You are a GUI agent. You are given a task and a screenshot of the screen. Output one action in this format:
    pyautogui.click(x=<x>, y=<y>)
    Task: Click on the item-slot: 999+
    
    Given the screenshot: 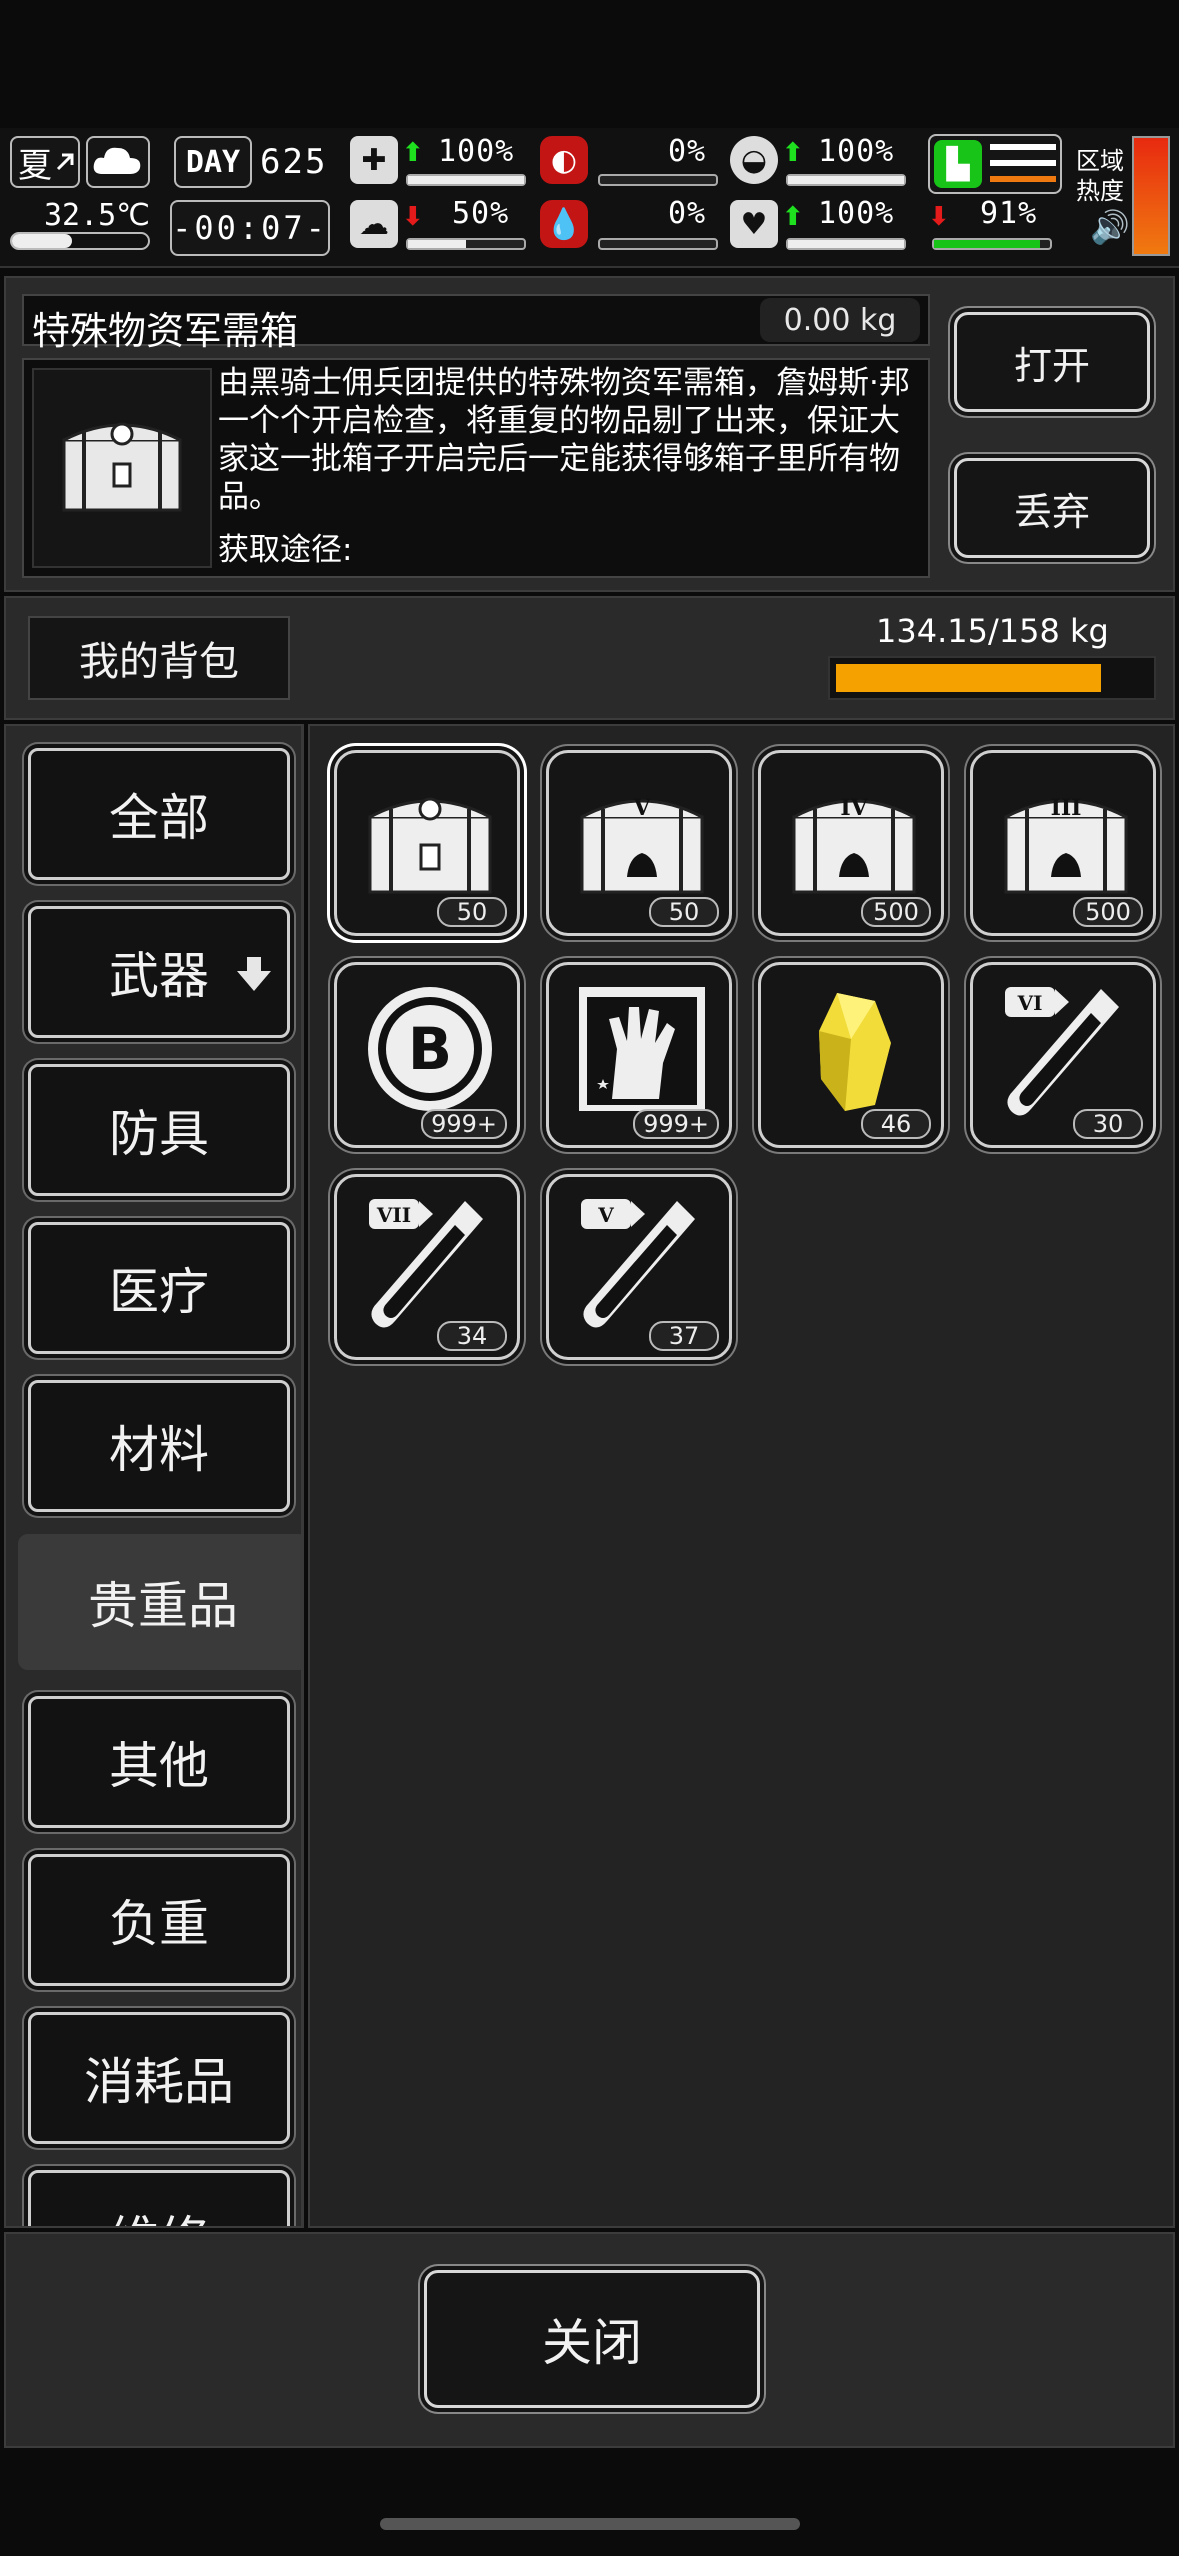 What is the action you would take?
    pyautogui.click(x=639, y=1055)
    